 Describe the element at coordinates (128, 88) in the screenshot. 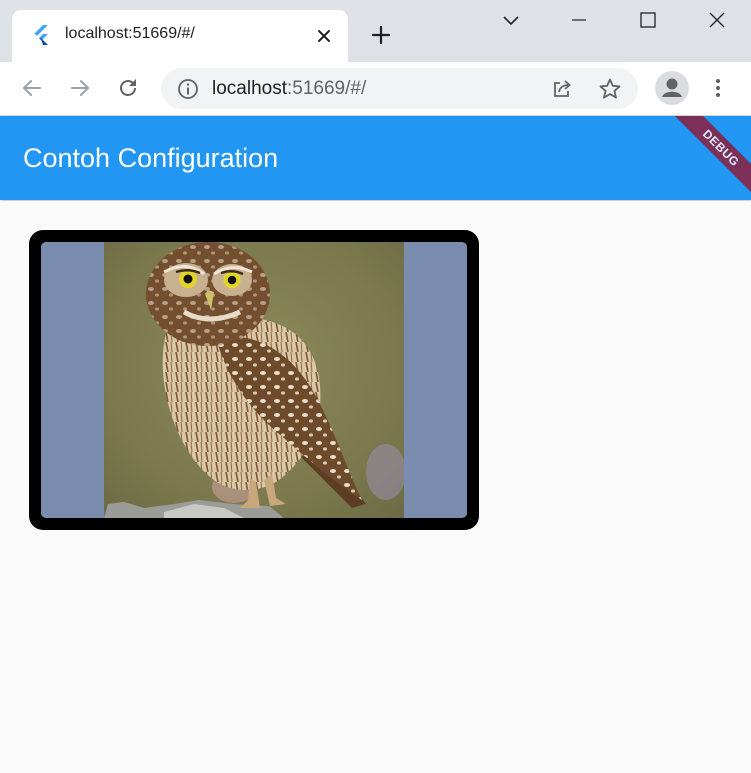

I see `reload-icon` at that location.